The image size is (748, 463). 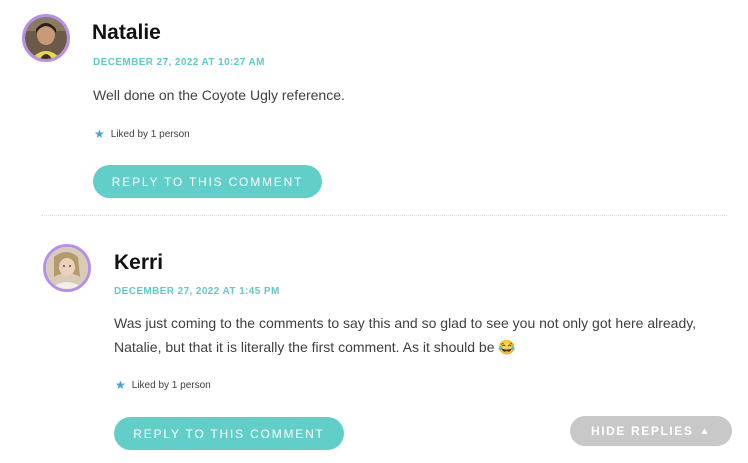 I want to click on avatar-natalie, so click(x=46, y=38).